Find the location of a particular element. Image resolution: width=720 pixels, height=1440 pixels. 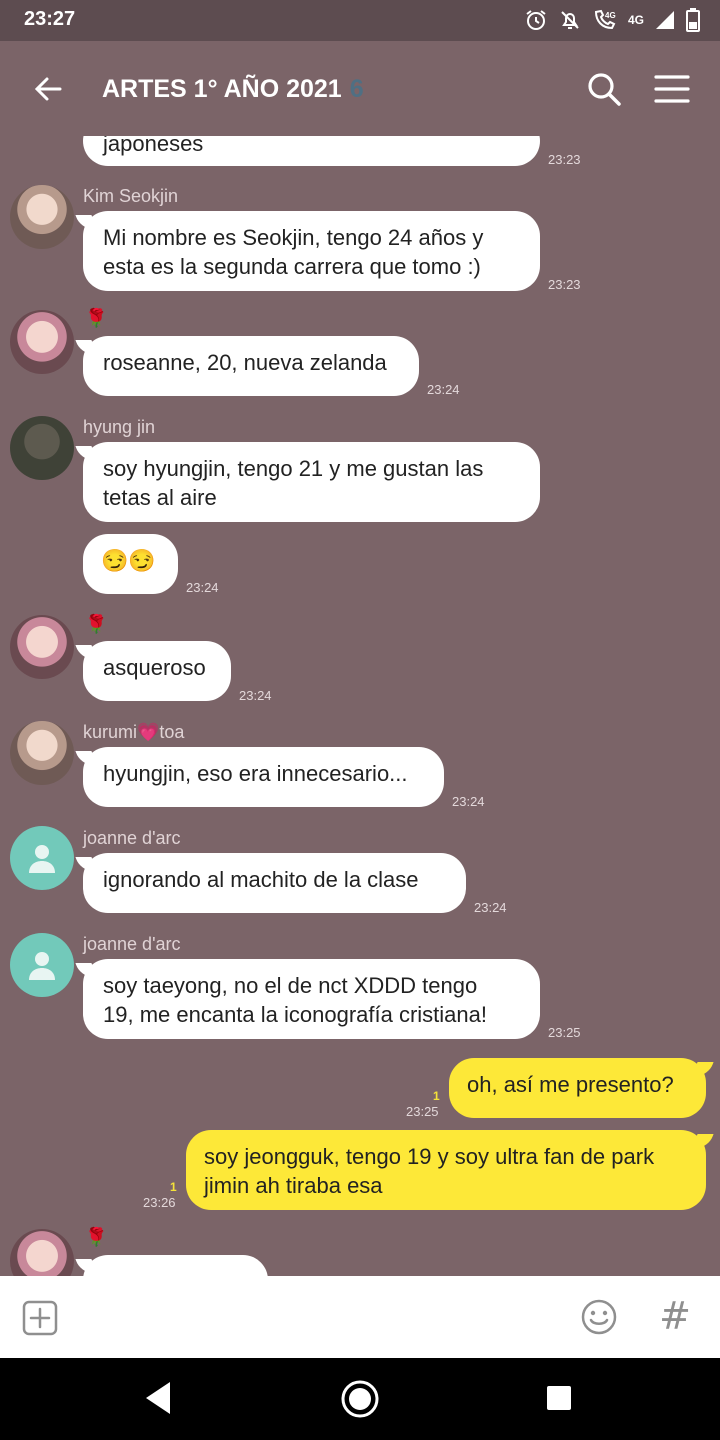

member-count: 6 is located at coordinates (356, 89).